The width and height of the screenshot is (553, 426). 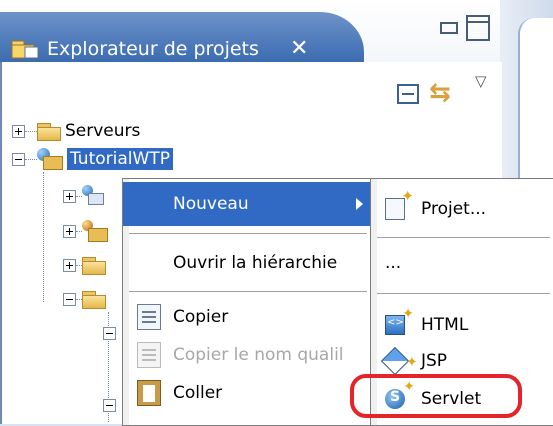 I want to click on active-view-tab: Explorateur de projets ✕, so click(x=182, y=38).